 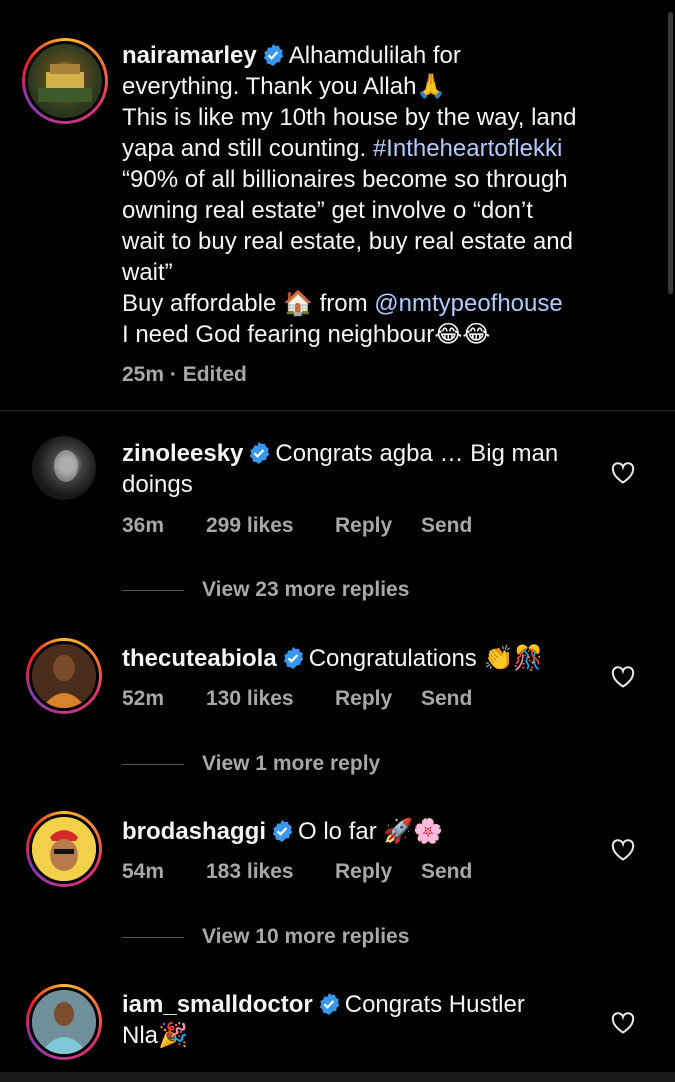 I want to click on caption-line-2: everything. Thank you Allah, so click(x=269, y=86).